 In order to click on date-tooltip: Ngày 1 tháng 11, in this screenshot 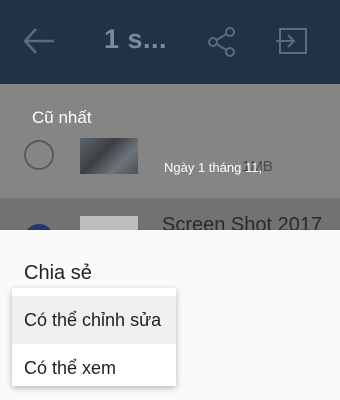, I will do `click(213, 167)`.